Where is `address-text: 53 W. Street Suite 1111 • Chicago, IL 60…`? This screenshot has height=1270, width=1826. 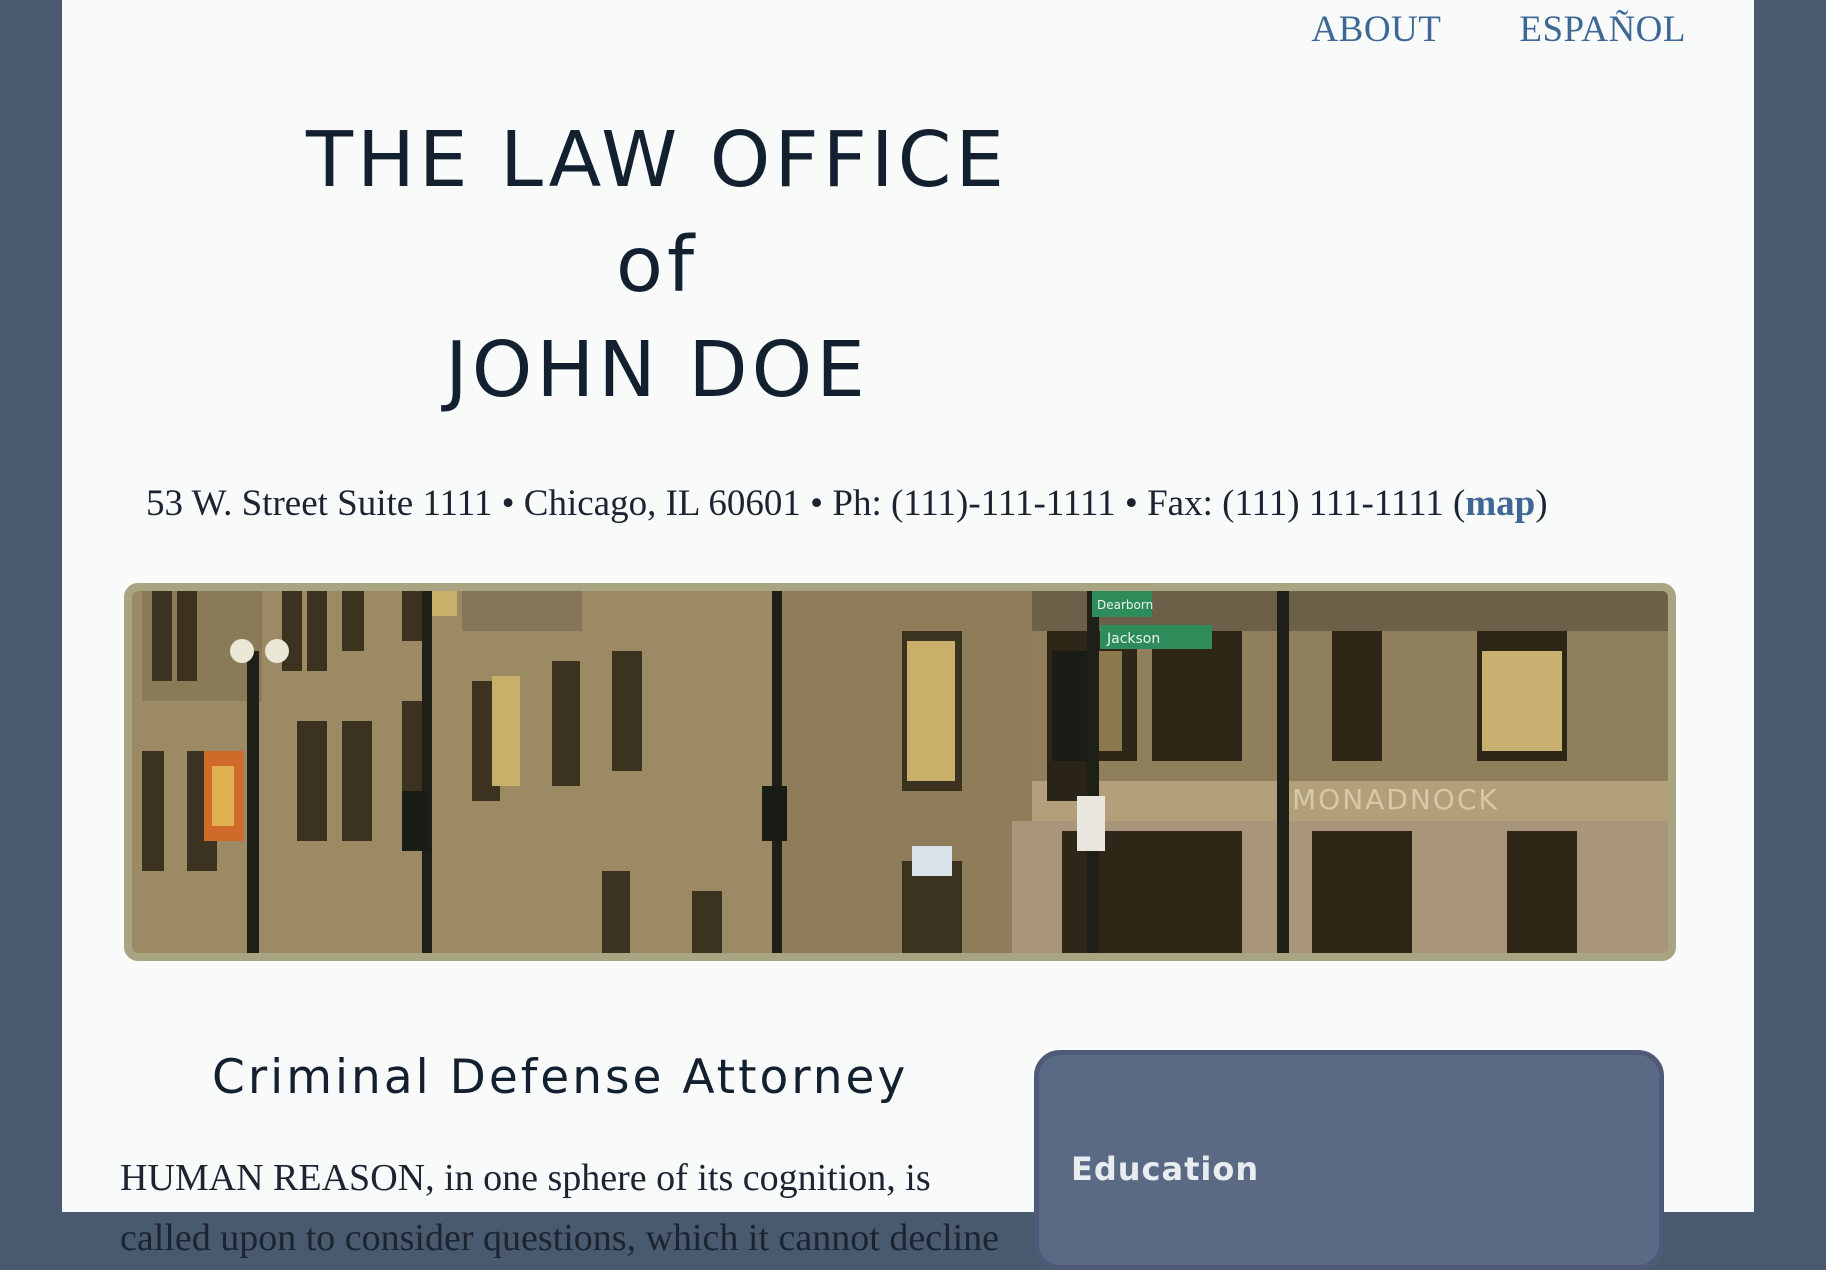 address-text: 53 W. Street Suite 1111 • Chicago, IL 60… is located at coordinates (806, 503).